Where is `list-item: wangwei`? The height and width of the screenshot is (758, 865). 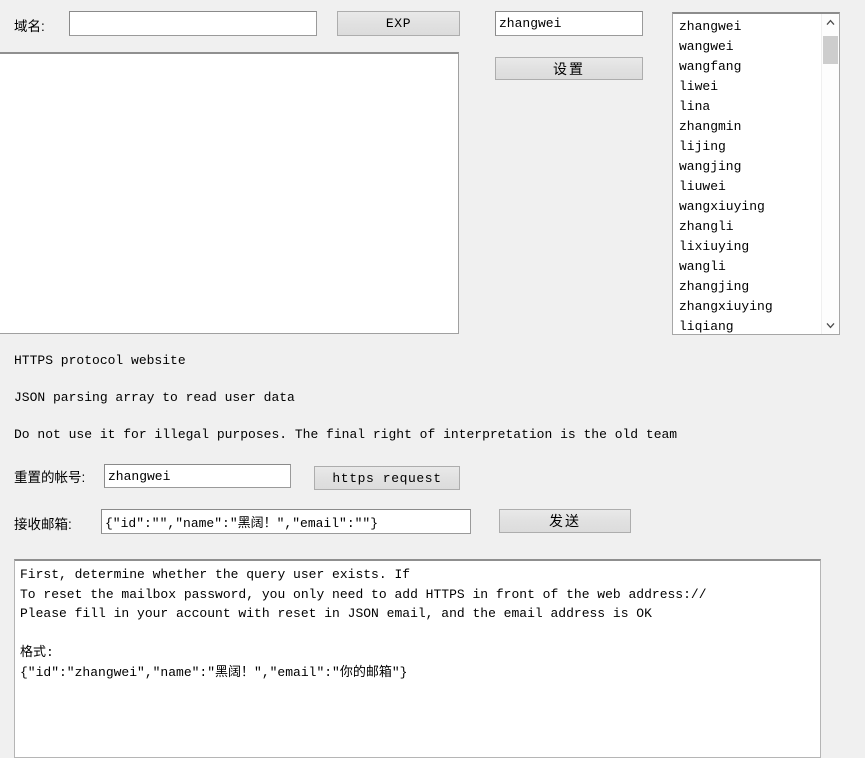
list-item: wangwei is located at coordinates (750, 47).